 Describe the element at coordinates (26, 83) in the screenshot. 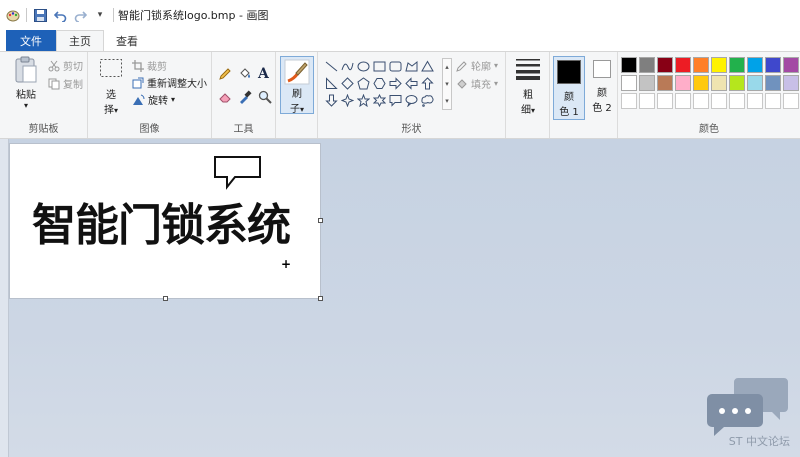

I see `paste-button: 粘贴 ▾` at that location.